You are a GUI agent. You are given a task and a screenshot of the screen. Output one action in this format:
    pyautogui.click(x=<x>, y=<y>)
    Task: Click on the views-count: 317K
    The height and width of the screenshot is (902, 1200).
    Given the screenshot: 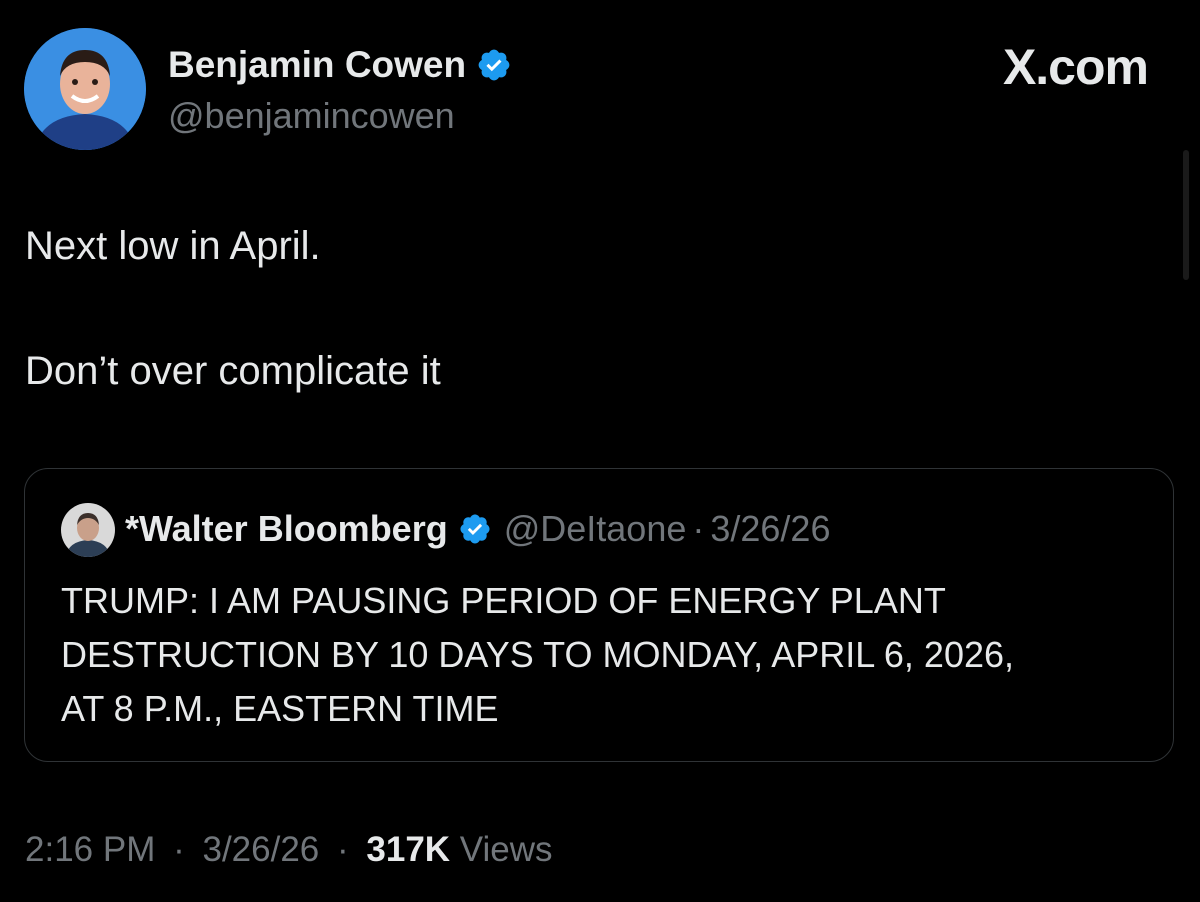 What is the action you would take?
    pyautogui.click(x=408, y=849)
    